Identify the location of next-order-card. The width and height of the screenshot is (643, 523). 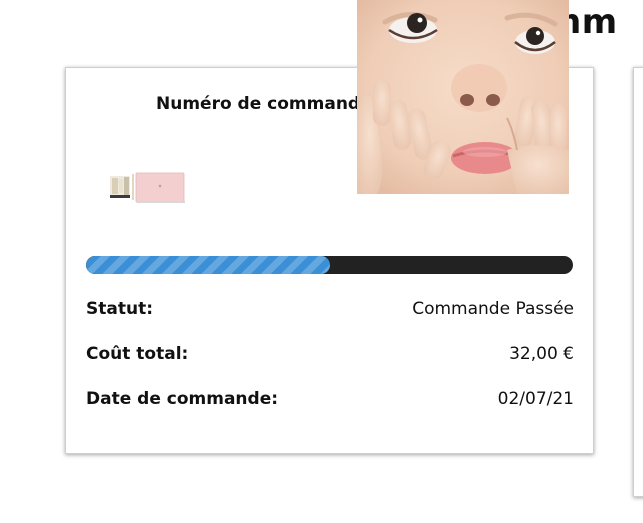
(638, 282).